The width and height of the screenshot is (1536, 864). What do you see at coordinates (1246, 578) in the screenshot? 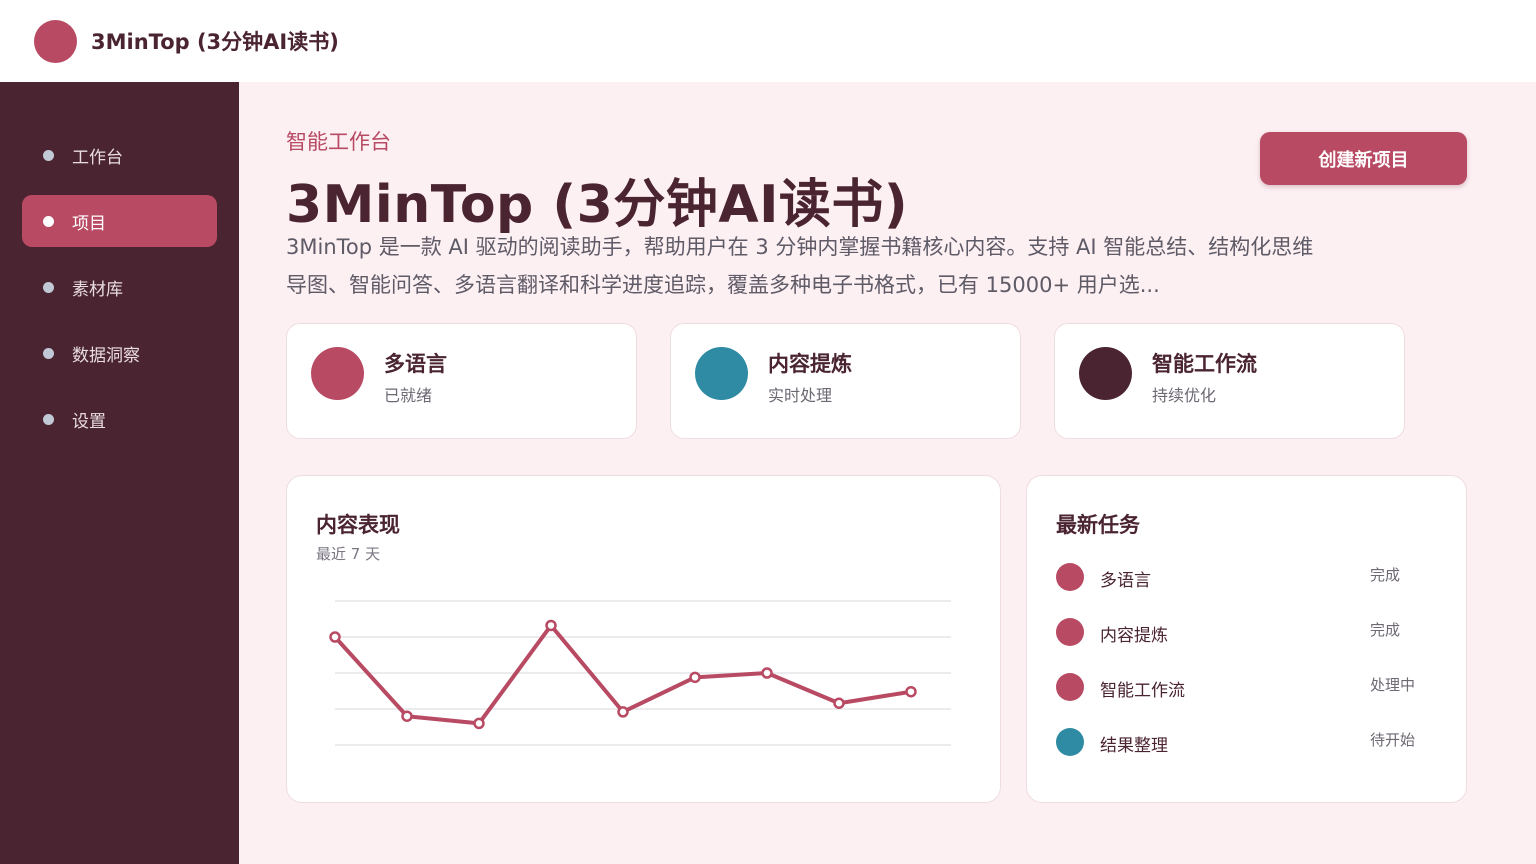
I see `task-item: 多语言 完成` at bounding box center [1246, 578].